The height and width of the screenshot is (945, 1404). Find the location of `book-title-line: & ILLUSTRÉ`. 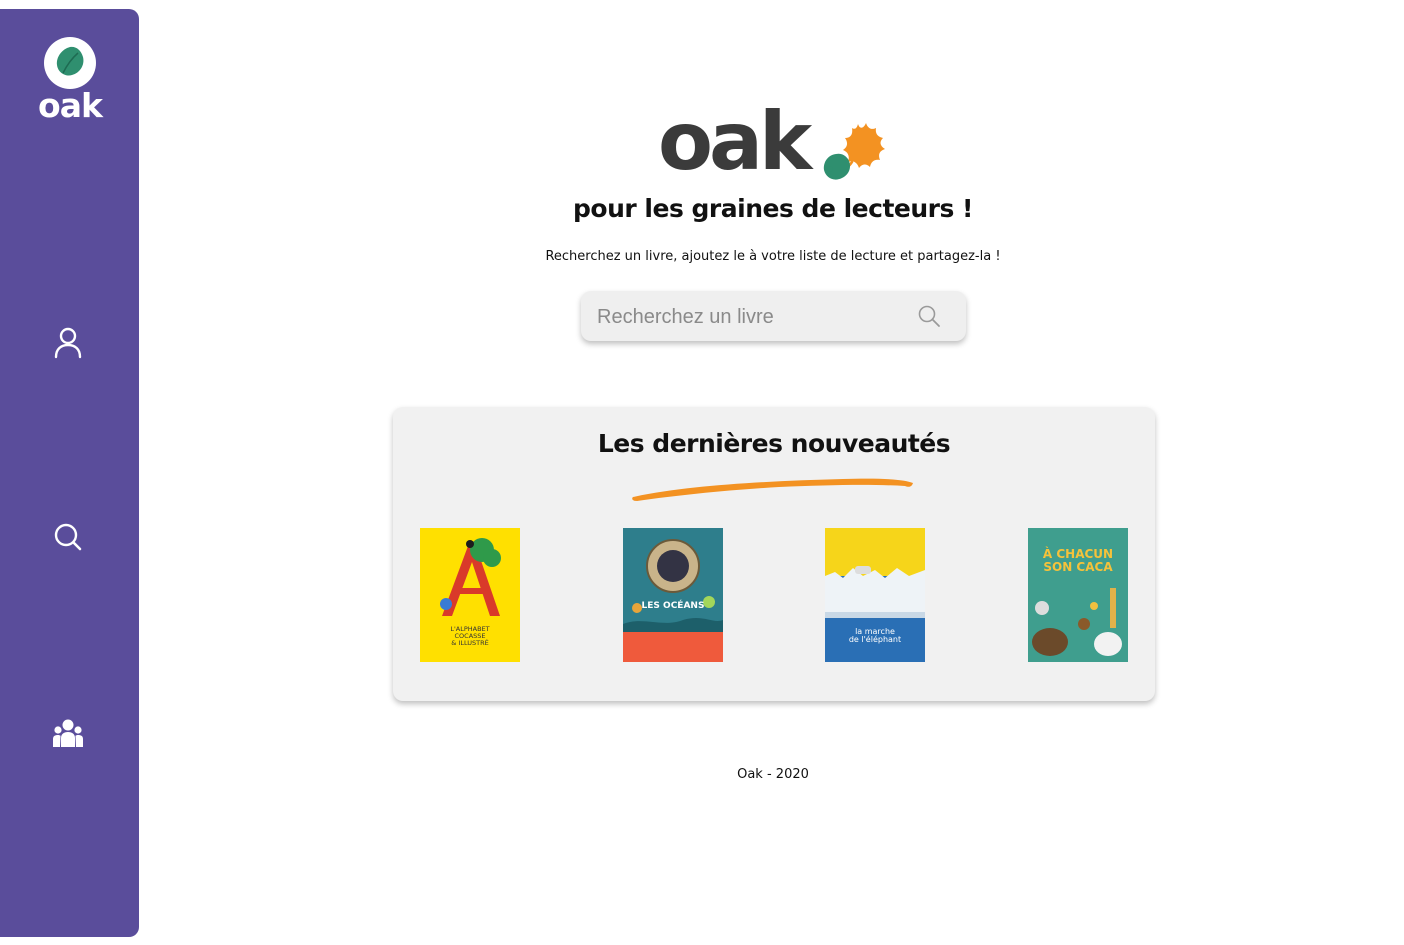

book-title-line: & ILLUSTRÉ is located at coordinates (470, 642).